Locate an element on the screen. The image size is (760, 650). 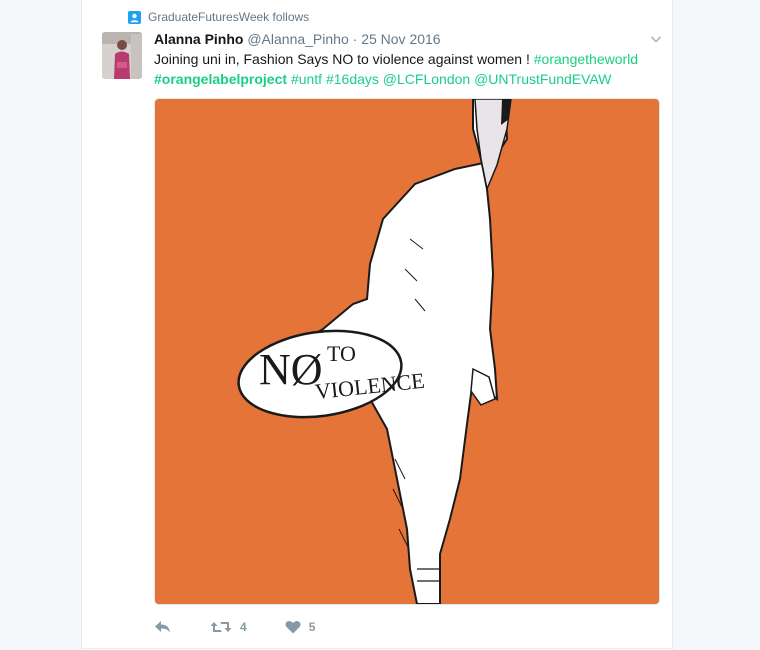
reply-icon is located at coordinates (163, 627).